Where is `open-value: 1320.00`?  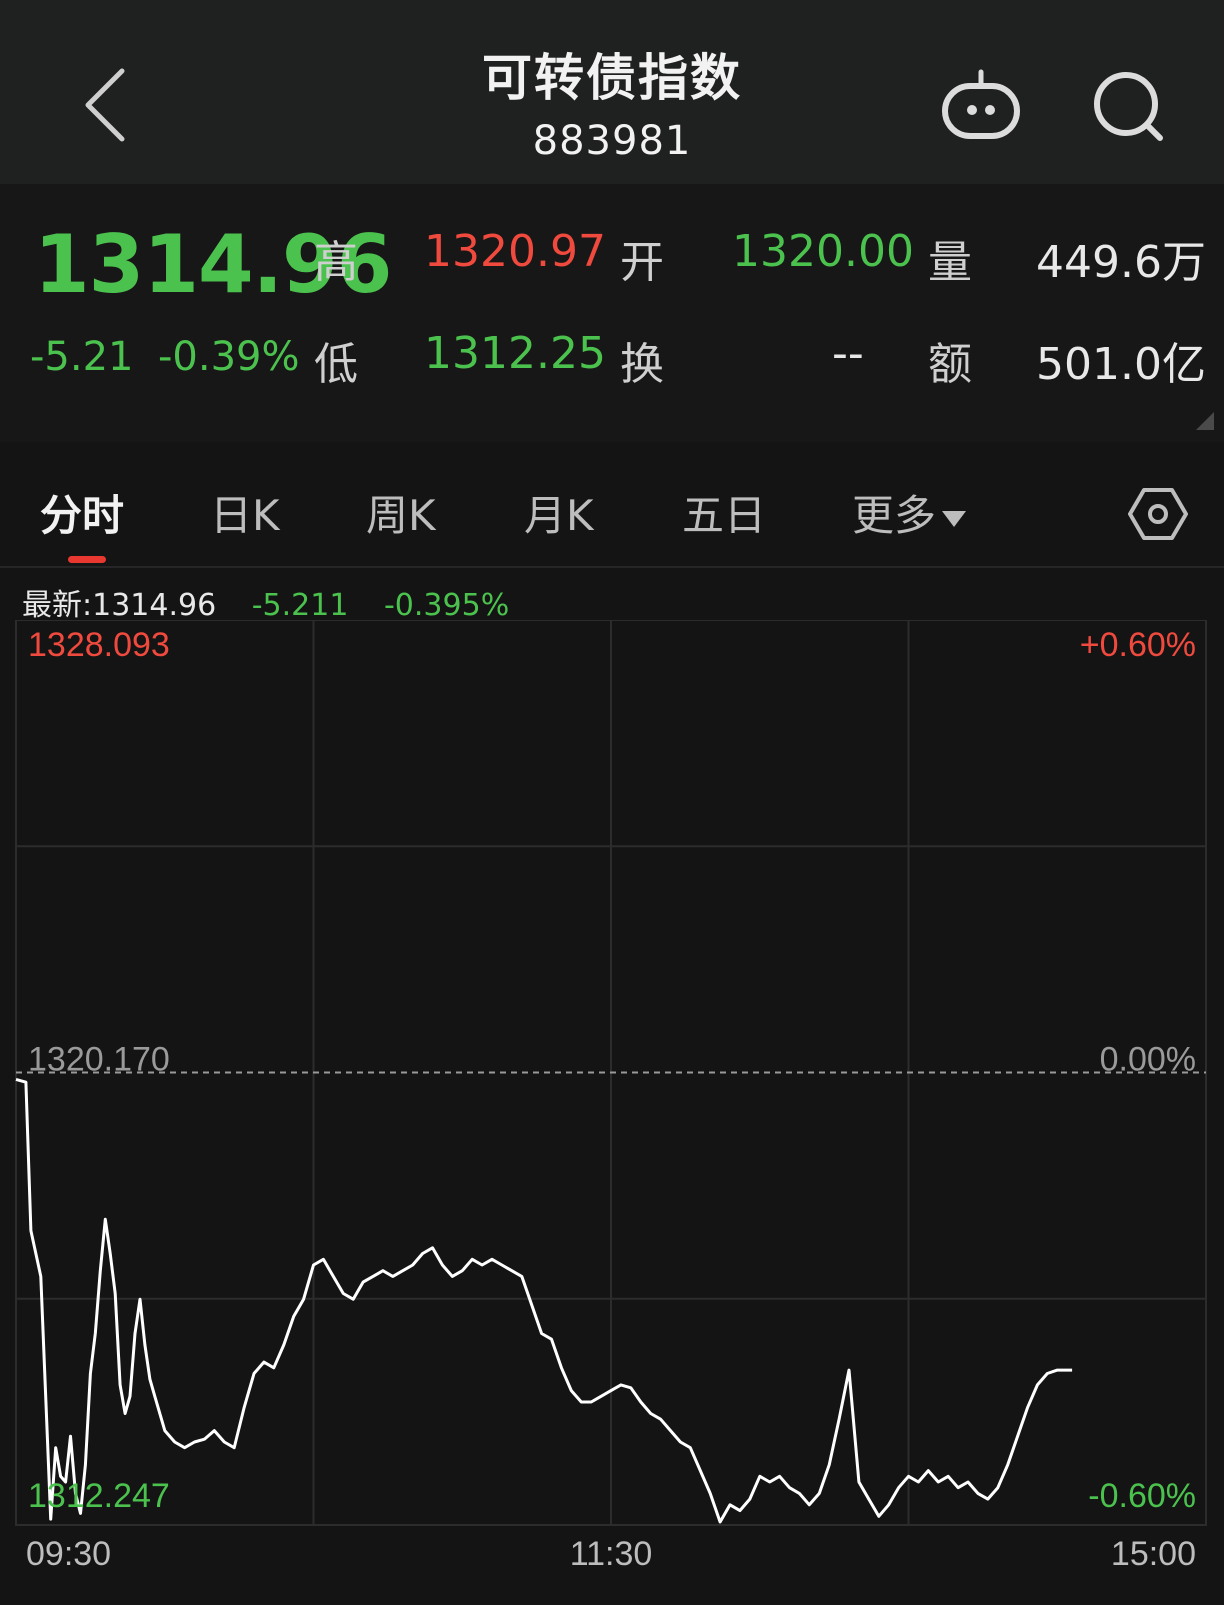
open-value: 1320.00 is located at coordinates (823, 251).